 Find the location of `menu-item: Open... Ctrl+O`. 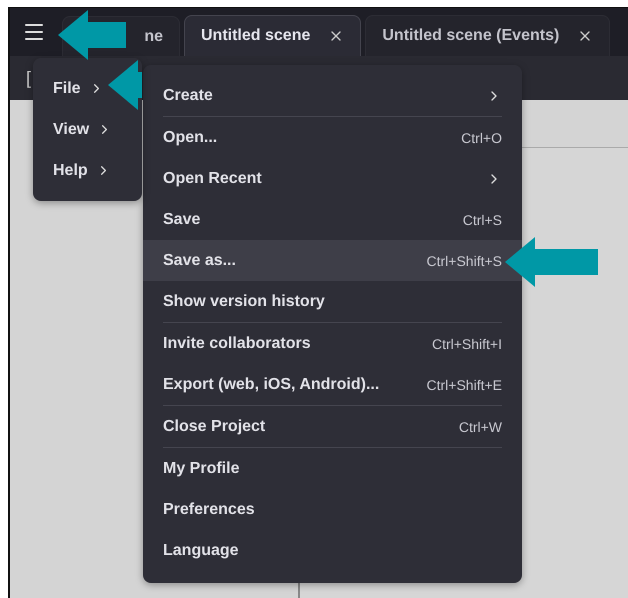

menu-item: Open... Ctrl+O is located at coordinates (332, 137).